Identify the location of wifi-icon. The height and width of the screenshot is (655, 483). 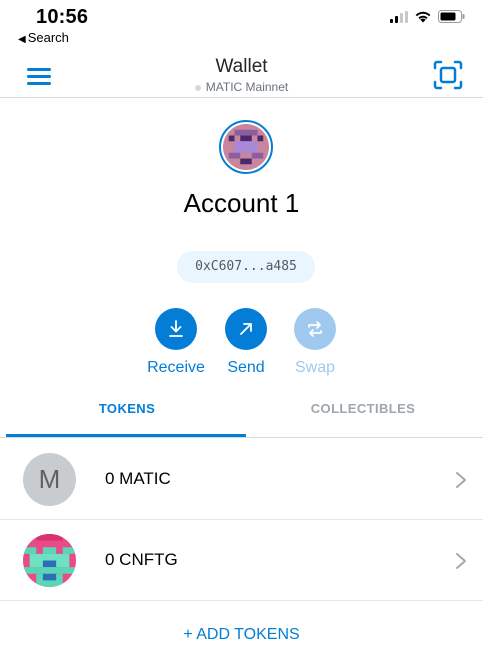
(423, 17).